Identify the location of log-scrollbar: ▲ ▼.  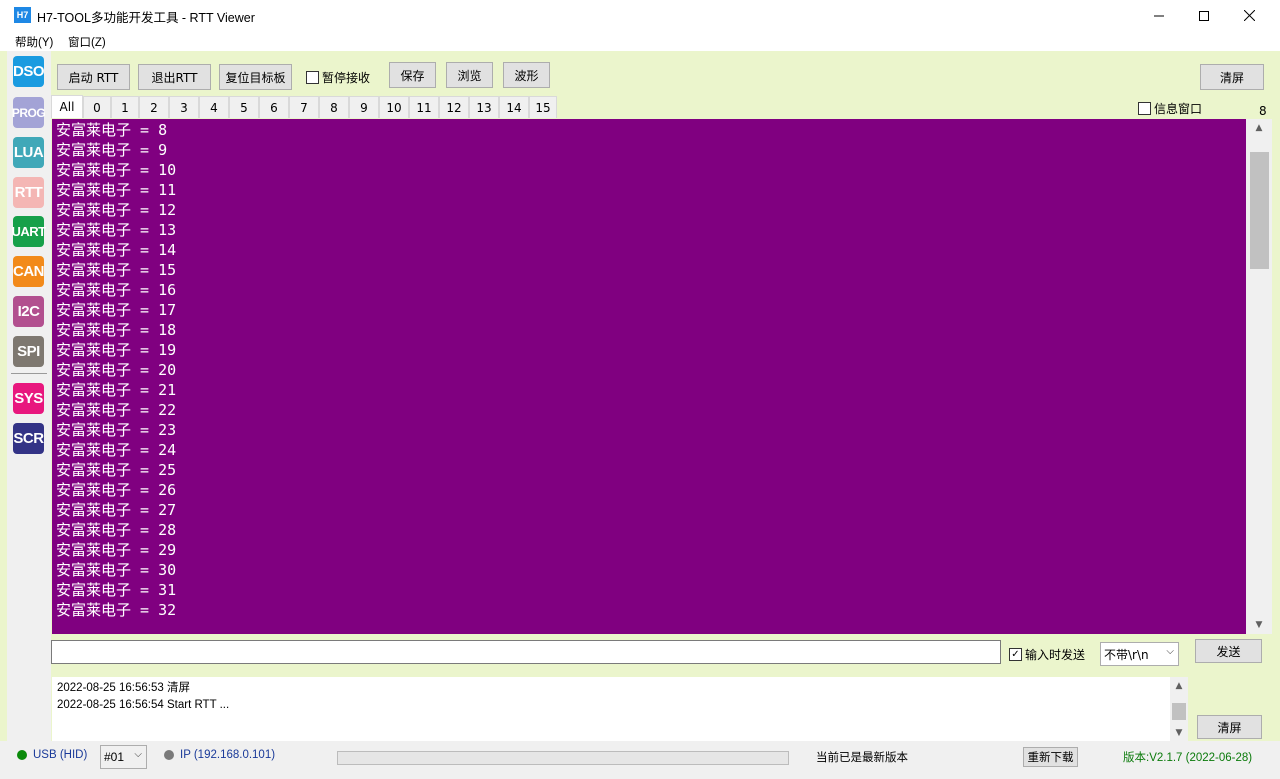
(1179, 709).